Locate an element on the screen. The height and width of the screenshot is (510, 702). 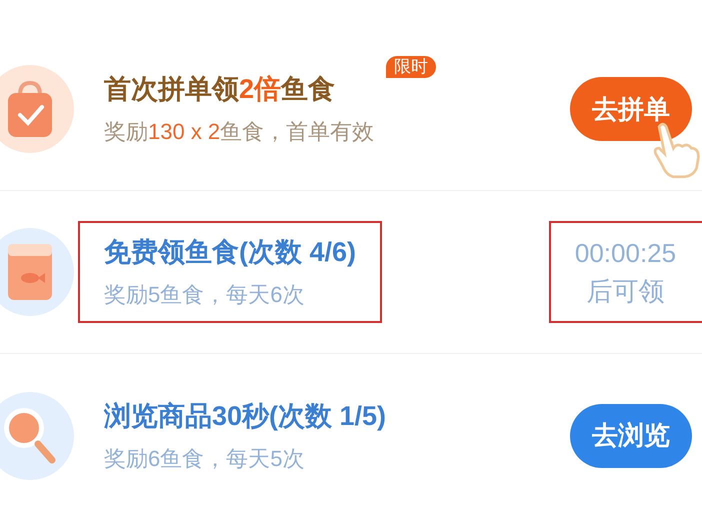
task-reward-text: 奖励5鱼食，每天6次 is located at coordinates (205, 295).